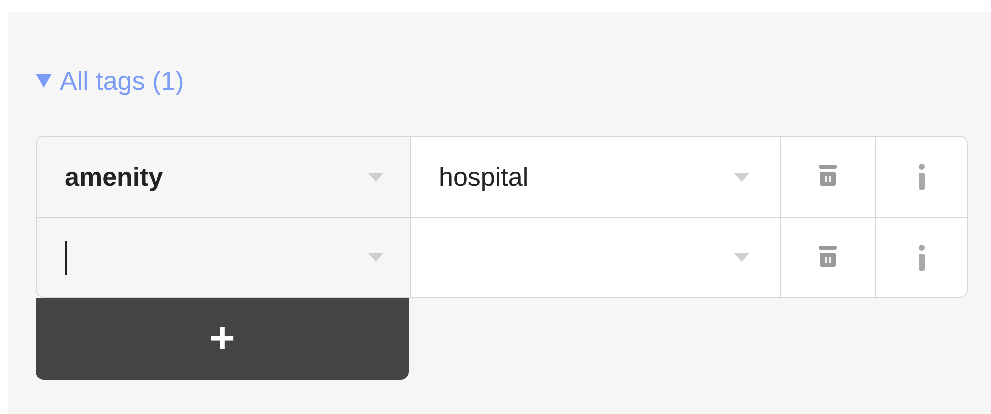  I want to click on add-tag-button: +, so click(222, 339).